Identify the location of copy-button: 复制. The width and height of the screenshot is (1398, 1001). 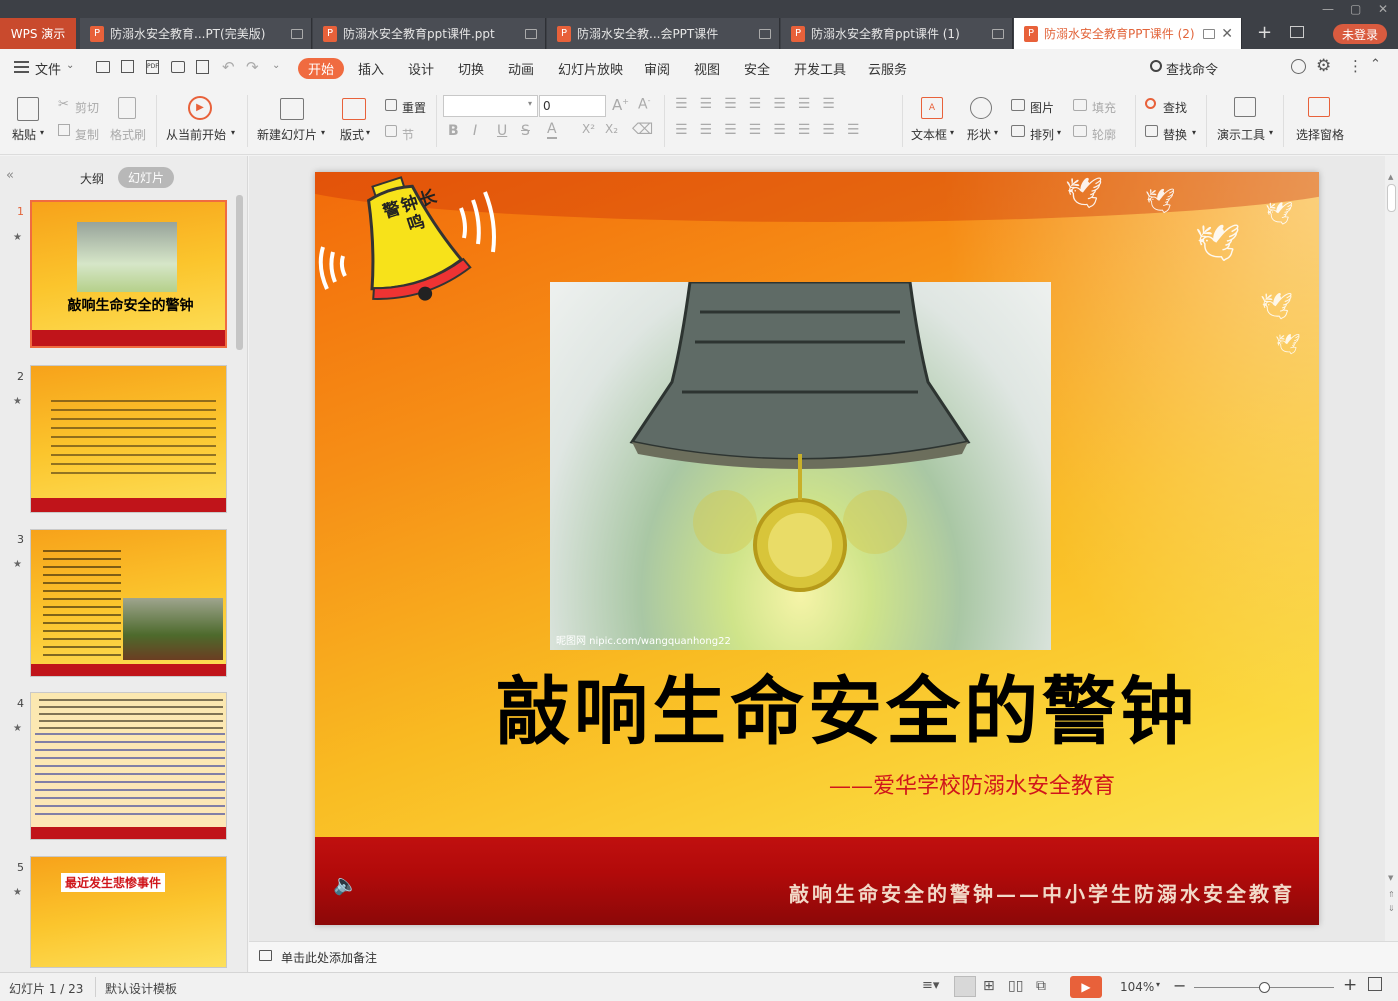
(87, 134).